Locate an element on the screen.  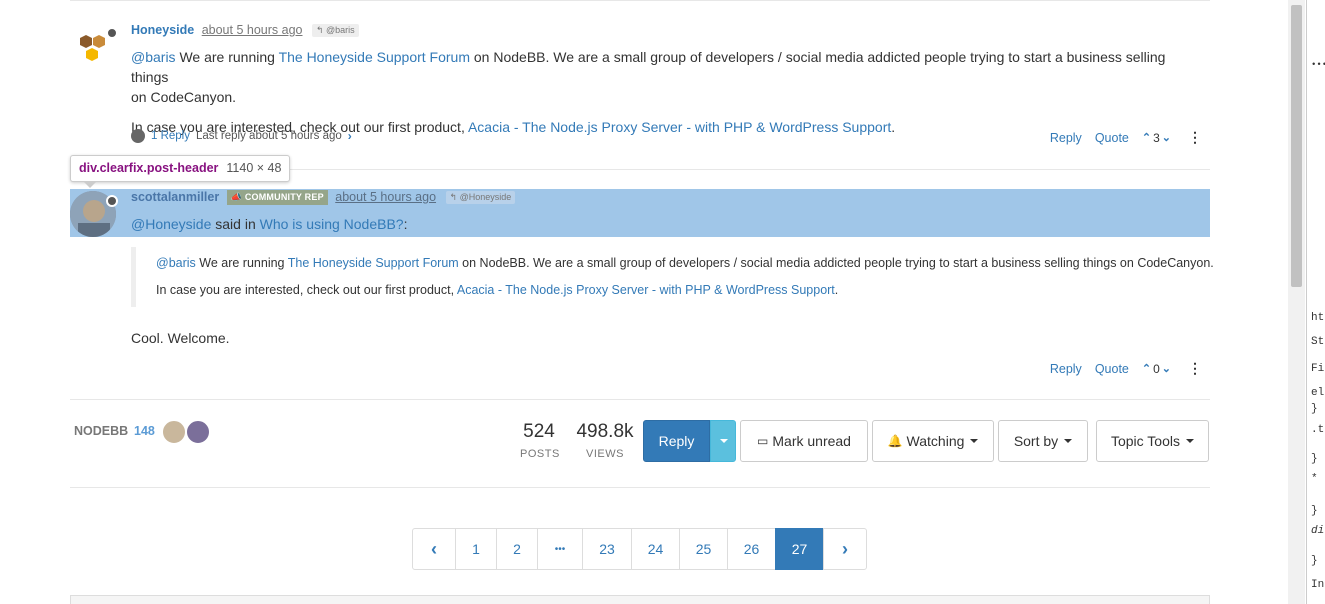
text: said in is located at coordinates (235, 224).